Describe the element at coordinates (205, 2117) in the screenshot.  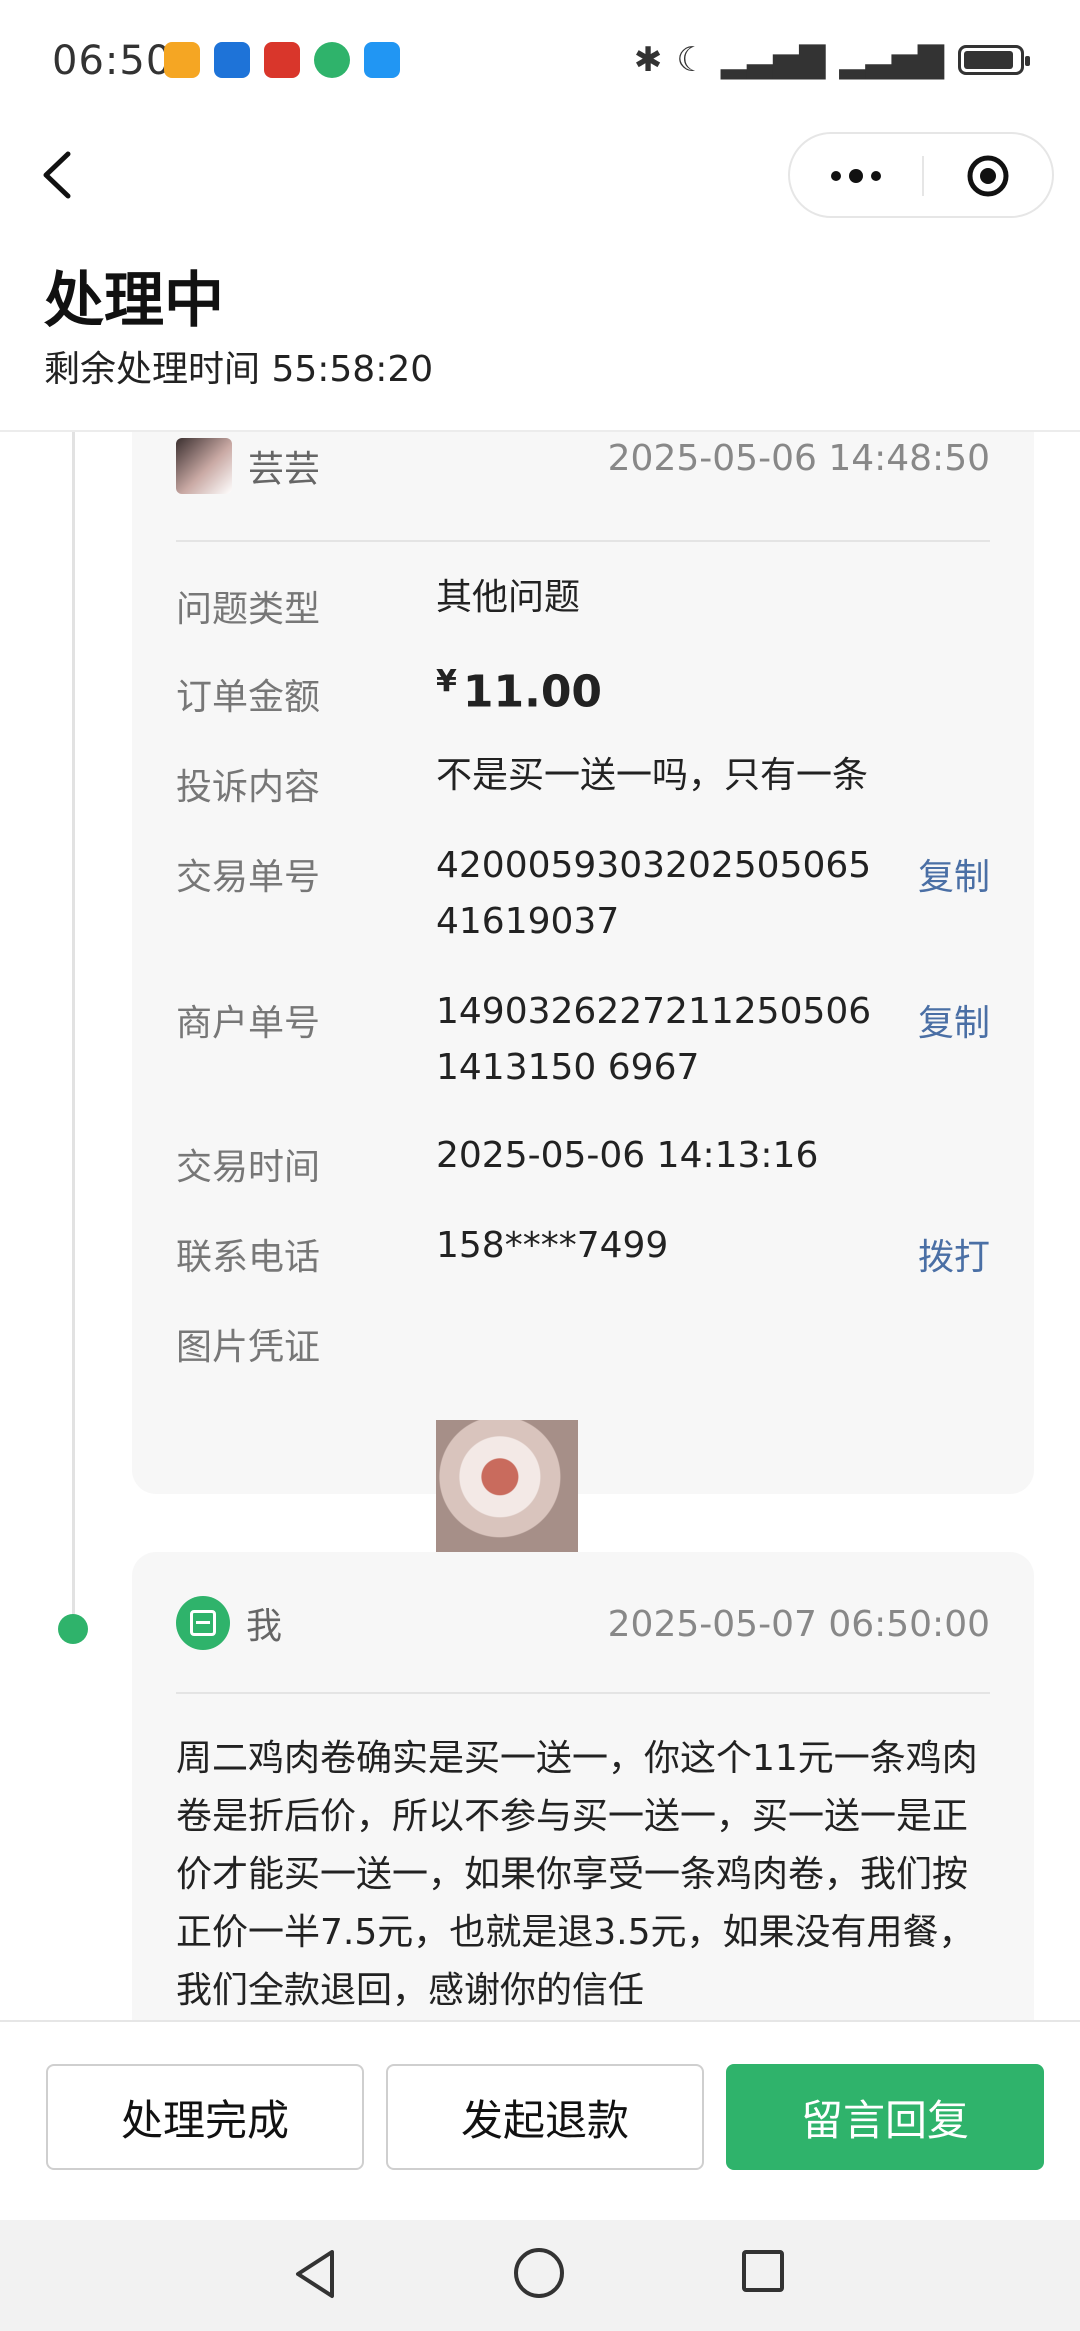
I see `complete-button: 处理完成` at that location.